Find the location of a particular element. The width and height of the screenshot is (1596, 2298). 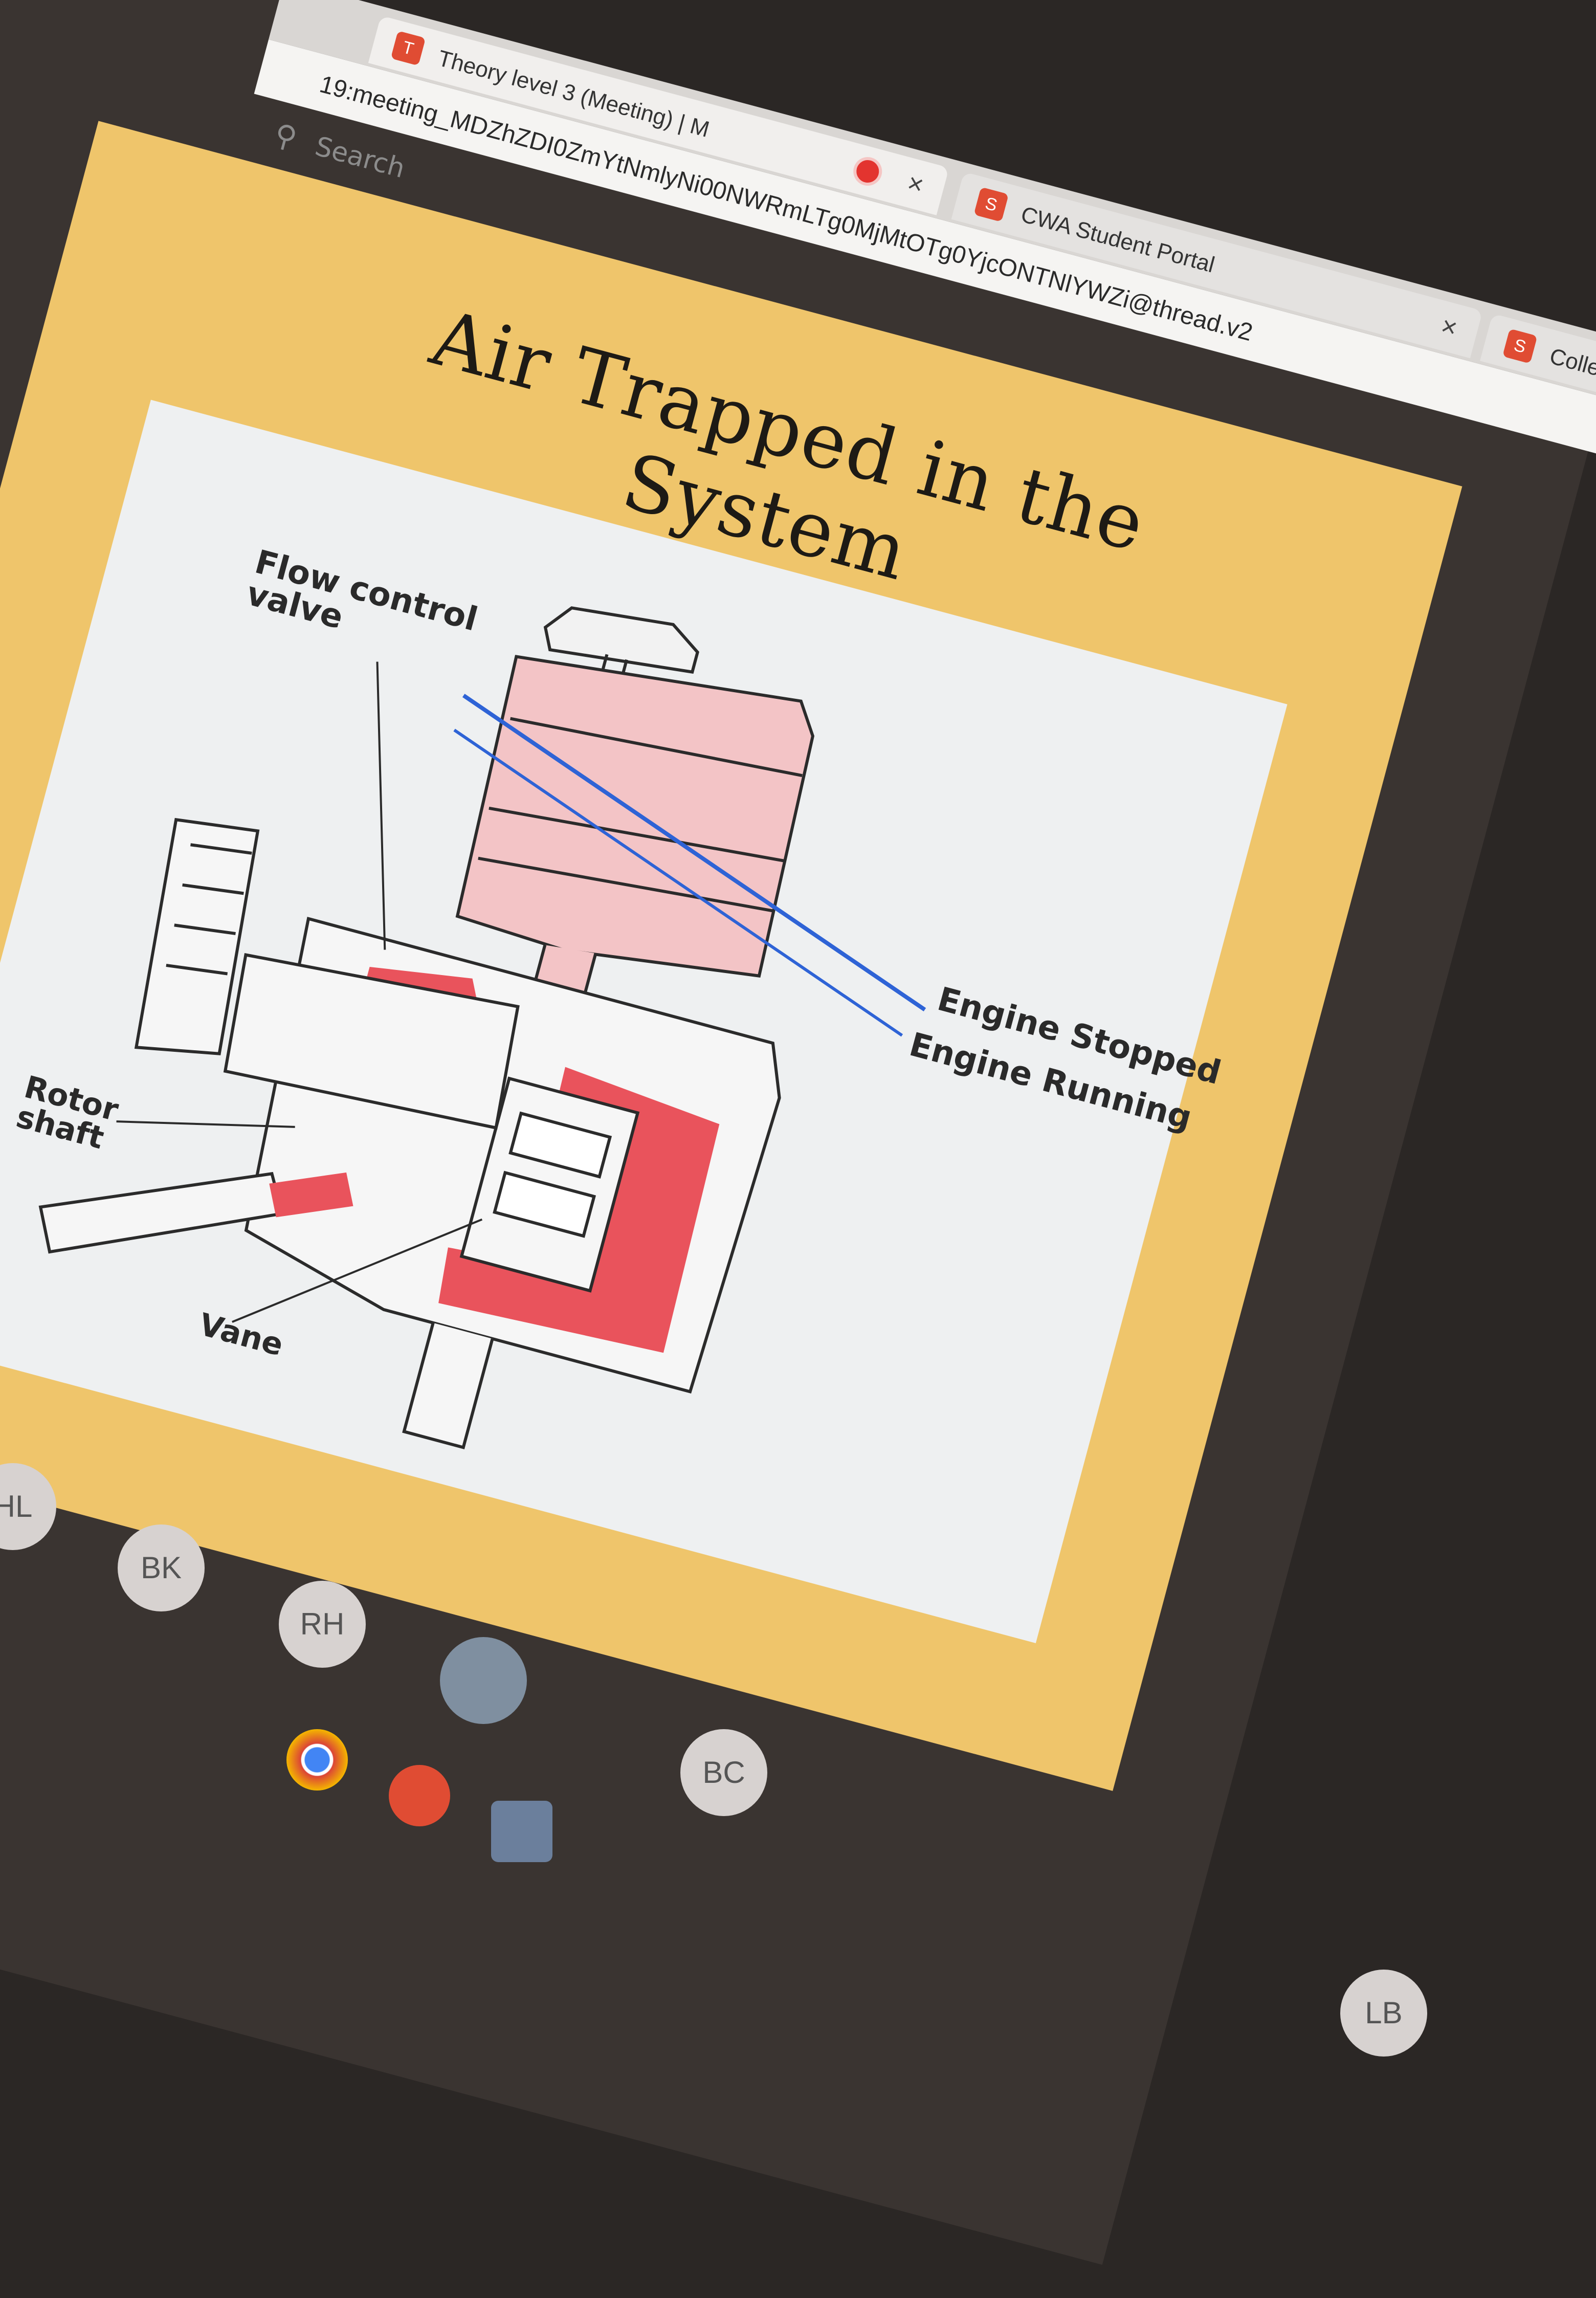

search-placeholder: Search is located at coordinates (360, 158).